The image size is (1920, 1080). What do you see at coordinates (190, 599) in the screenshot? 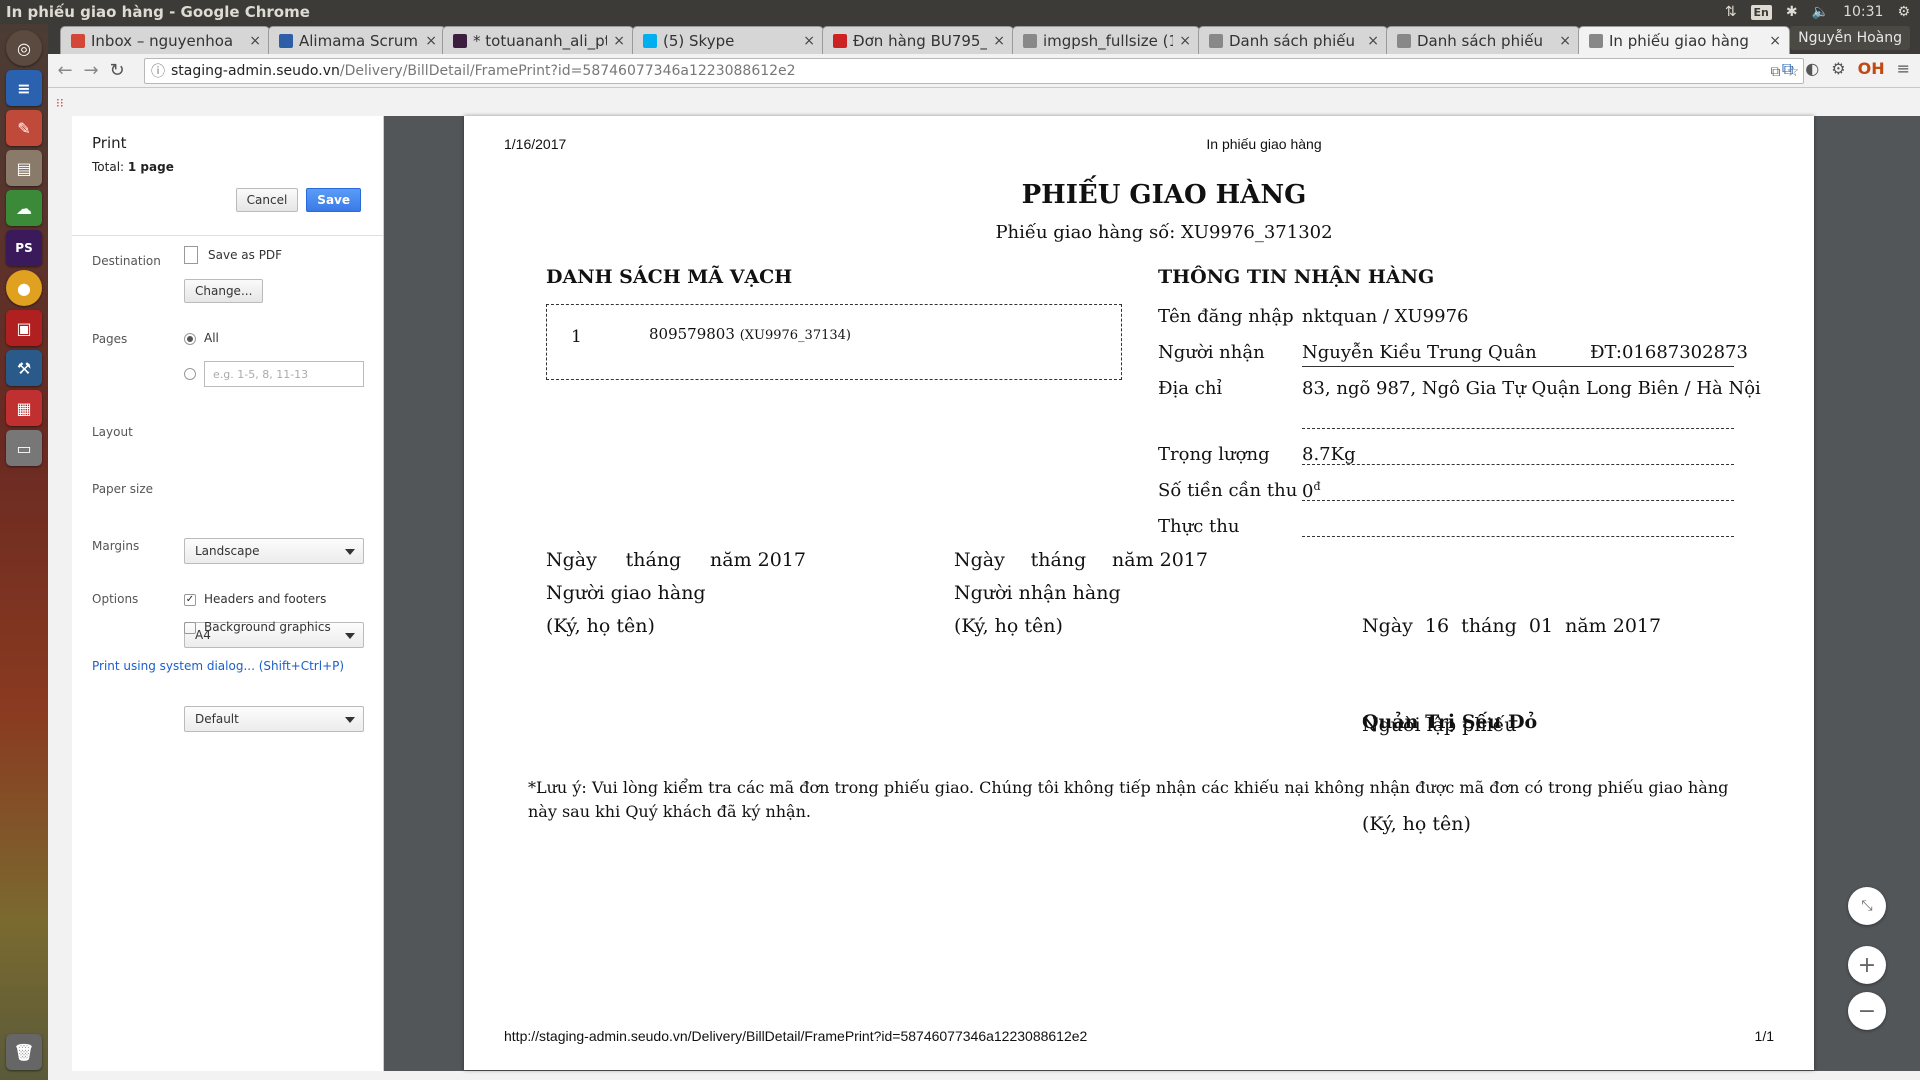
I see `headers-footers-checkbox: ✓` at bounding box center [190, 599].